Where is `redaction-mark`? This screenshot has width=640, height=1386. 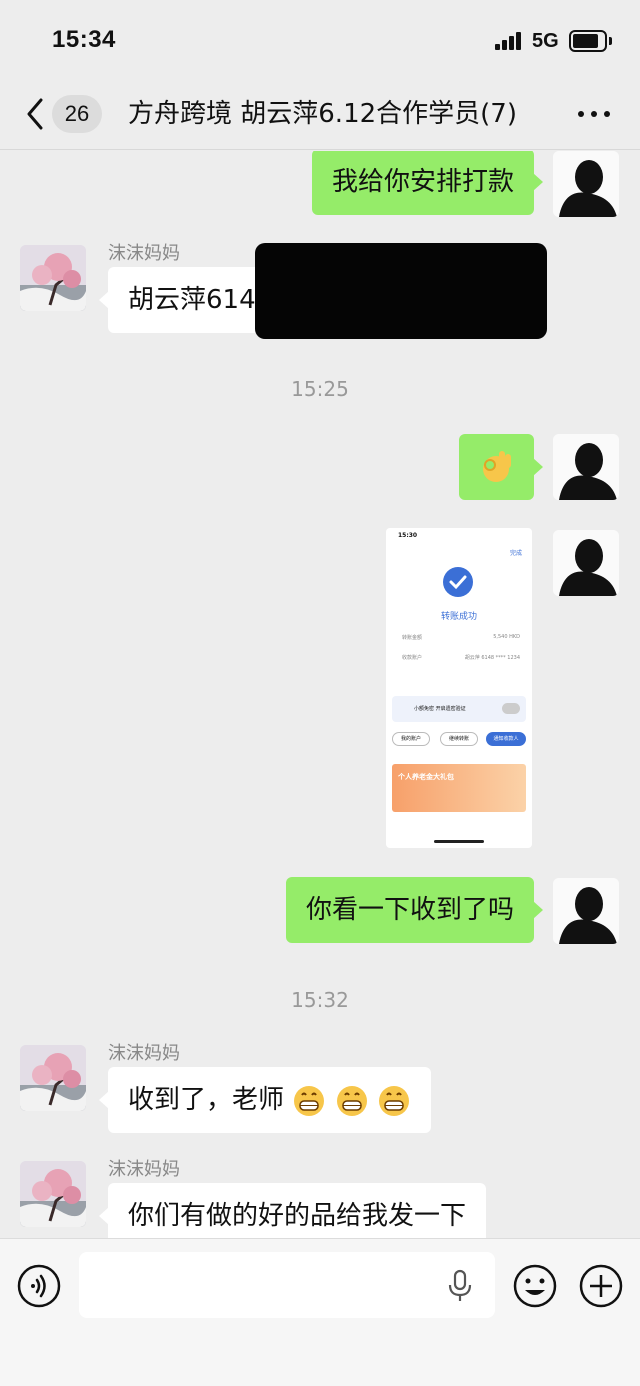
redaction-mark is located at coordinates (401, 291).